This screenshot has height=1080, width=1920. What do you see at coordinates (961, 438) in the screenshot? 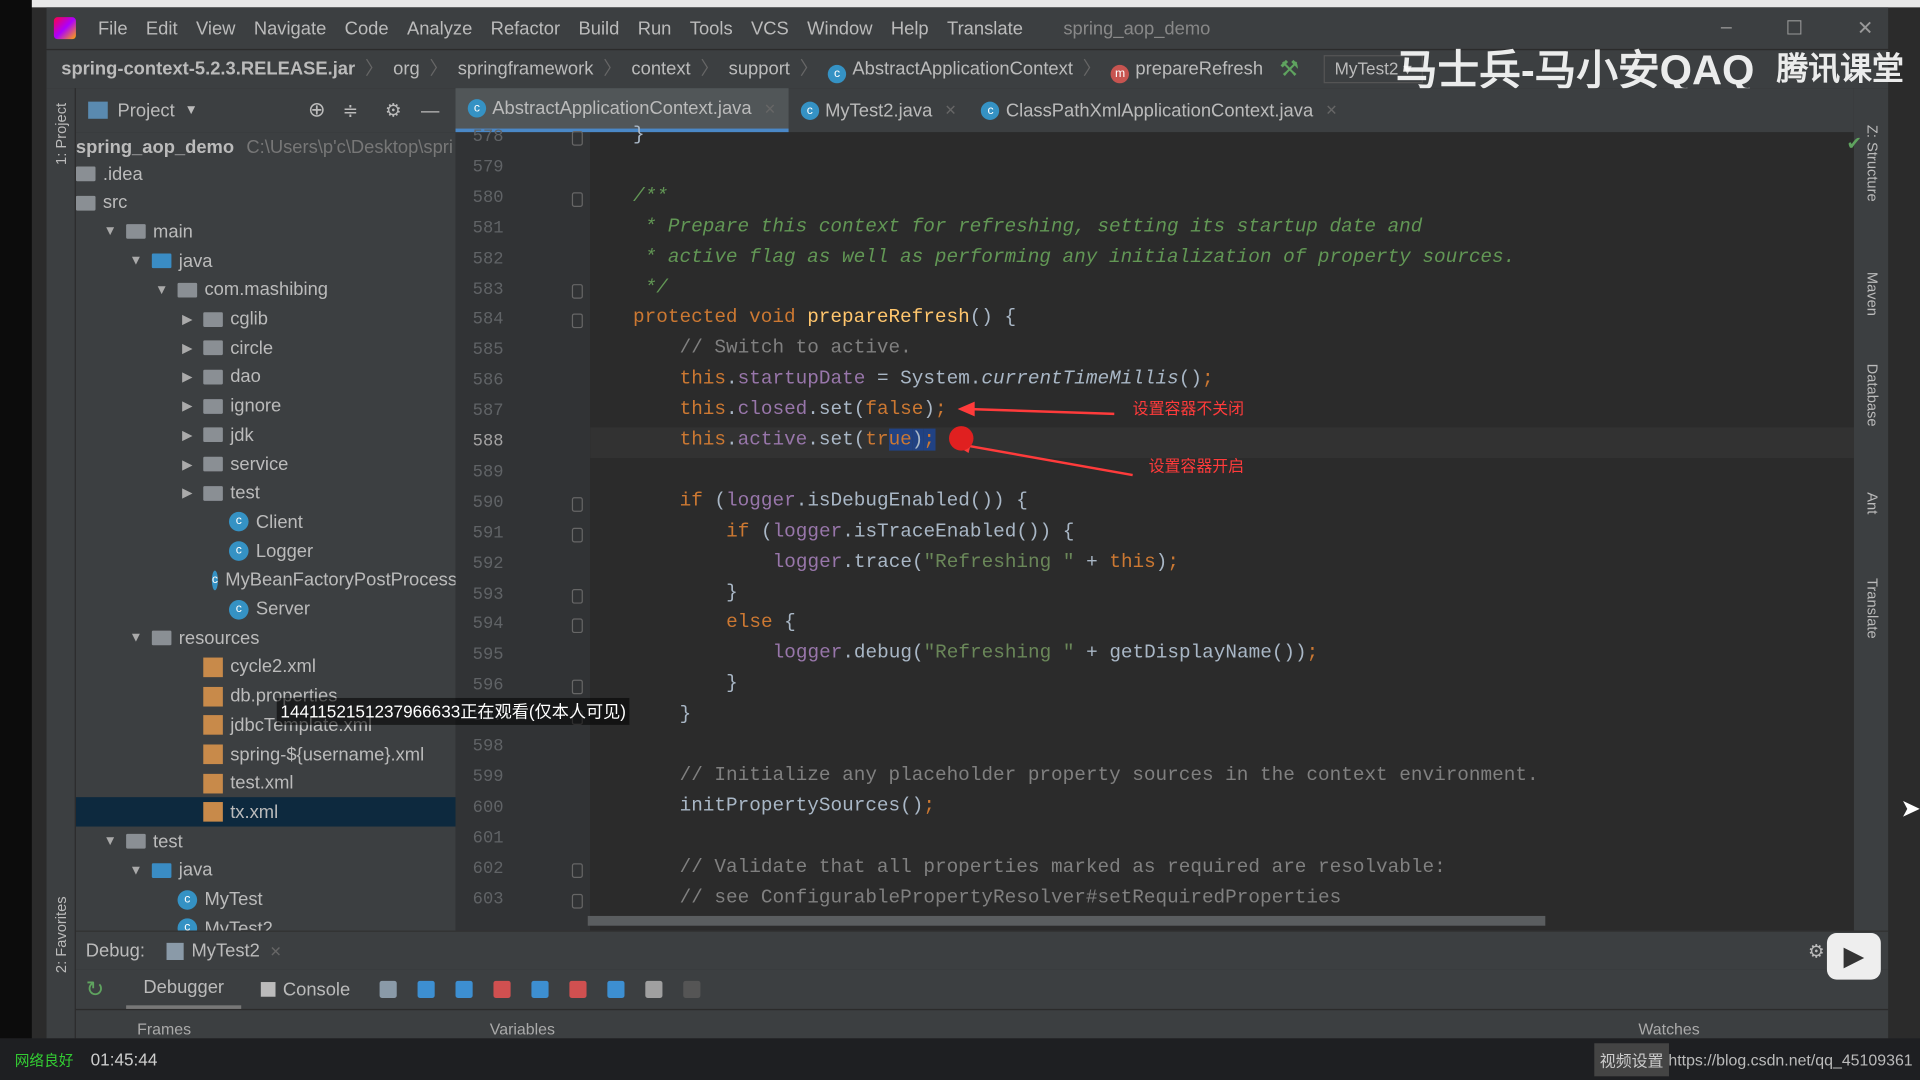
I see `cursor-highlight-dot` at bounding box center [961, 438].